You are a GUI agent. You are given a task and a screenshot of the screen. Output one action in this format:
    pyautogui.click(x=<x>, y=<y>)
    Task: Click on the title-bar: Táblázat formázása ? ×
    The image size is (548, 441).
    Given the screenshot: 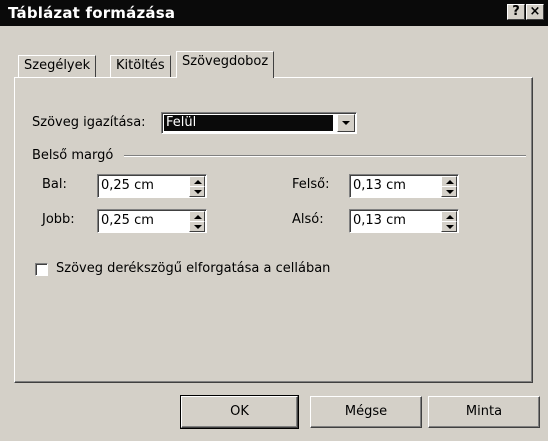 What is the action you would take?
    pyautogui.click(x=274, y=13)
    